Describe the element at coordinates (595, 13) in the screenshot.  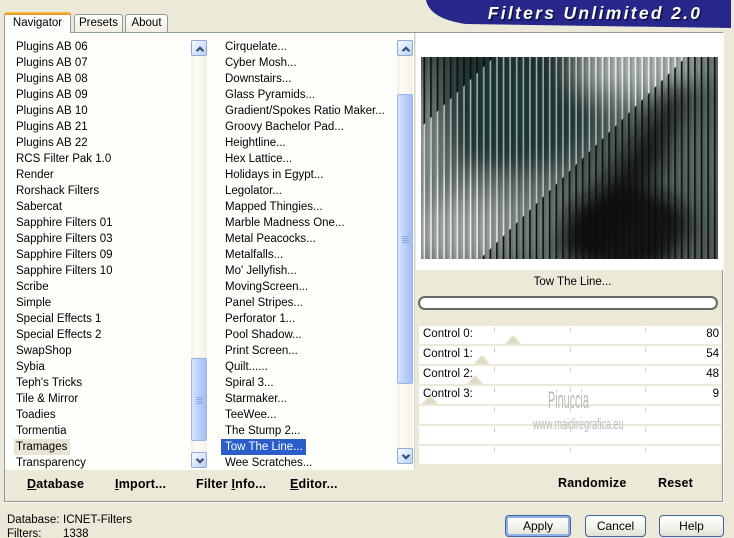
I see `svg-text: Filters Unlimited 2.0` at that location.